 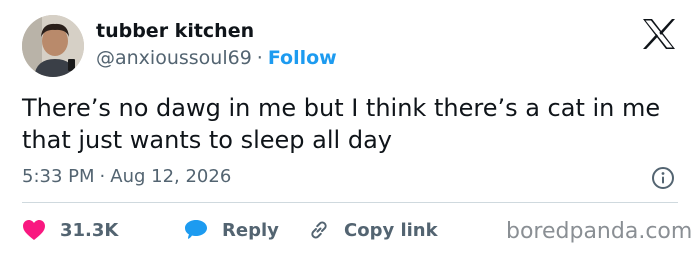 What do you see at coordinates (319, 230) in the screenshot?
I see `link-icon` at bounding box center [319, 230].